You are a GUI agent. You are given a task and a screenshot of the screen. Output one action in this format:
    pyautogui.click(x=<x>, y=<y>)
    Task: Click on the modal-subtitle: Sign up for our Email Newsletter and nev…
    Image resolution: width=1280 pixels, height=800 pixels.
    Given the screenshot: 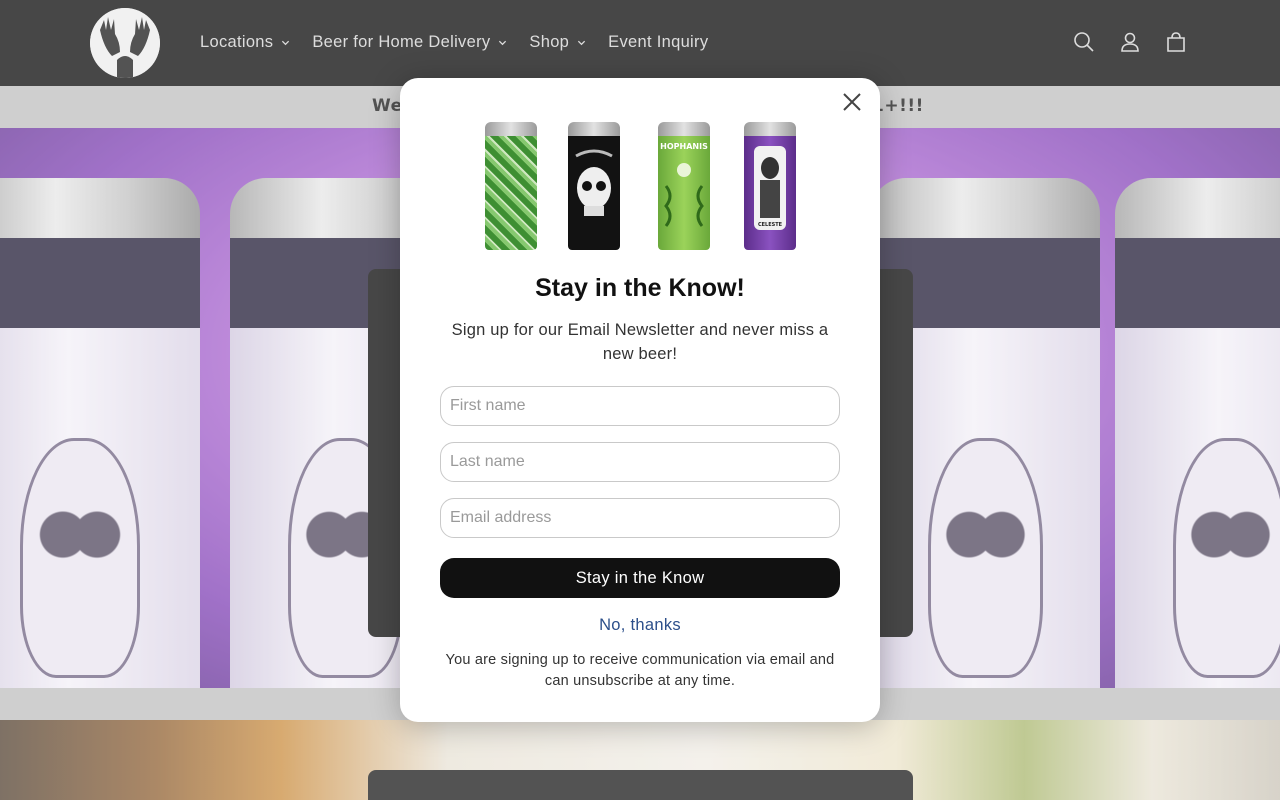 What is the action you would take?
    pyautogui.click(x=640, y=342)
    